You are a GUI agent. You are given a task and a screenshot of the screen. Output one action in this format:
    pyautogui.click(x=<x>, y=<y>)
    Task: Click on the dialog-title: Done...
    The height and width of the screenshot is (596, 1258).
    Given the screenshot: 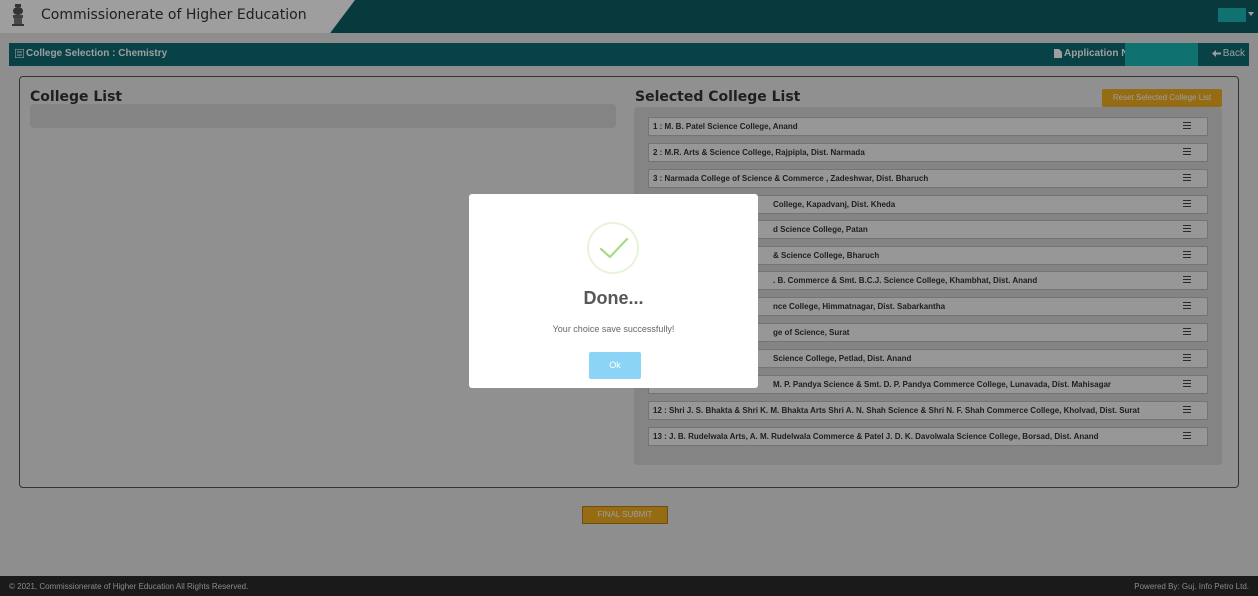 What is the action you would take?
    pyautogui.click(x=613, y=298)
    